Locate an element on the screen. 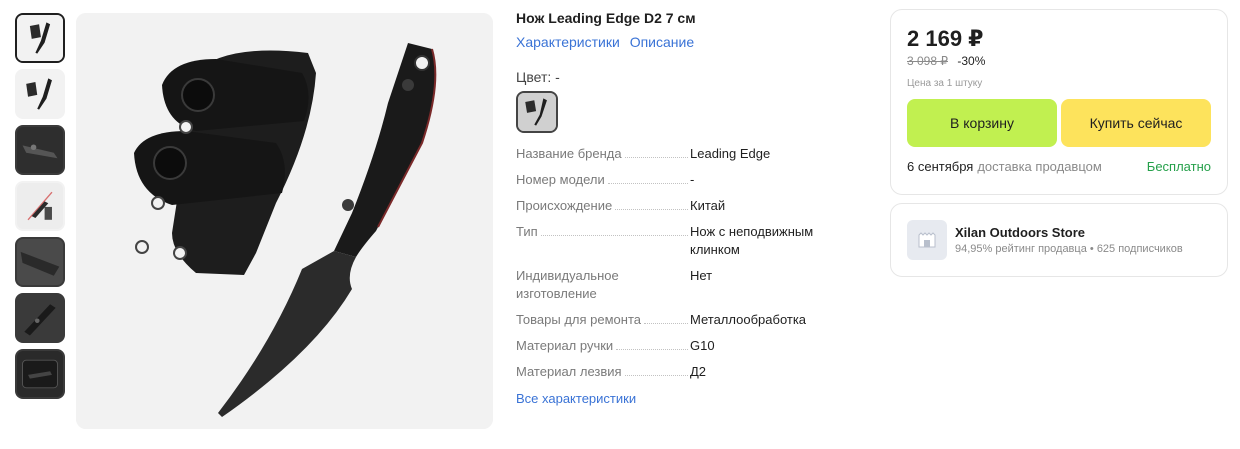 This screenshot has width=1240, height=449. old-price: 3 098 ₽ is located at coordinates (927, 61).